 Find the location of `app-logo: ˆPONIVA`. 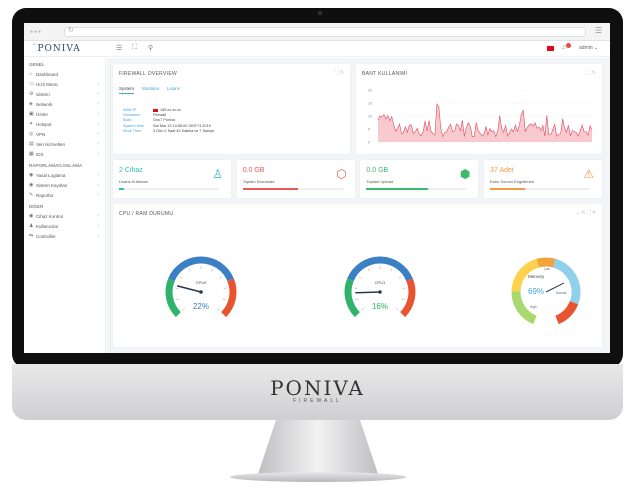

app-logo: ˆPONIVA is located at coordinates (56, 49).